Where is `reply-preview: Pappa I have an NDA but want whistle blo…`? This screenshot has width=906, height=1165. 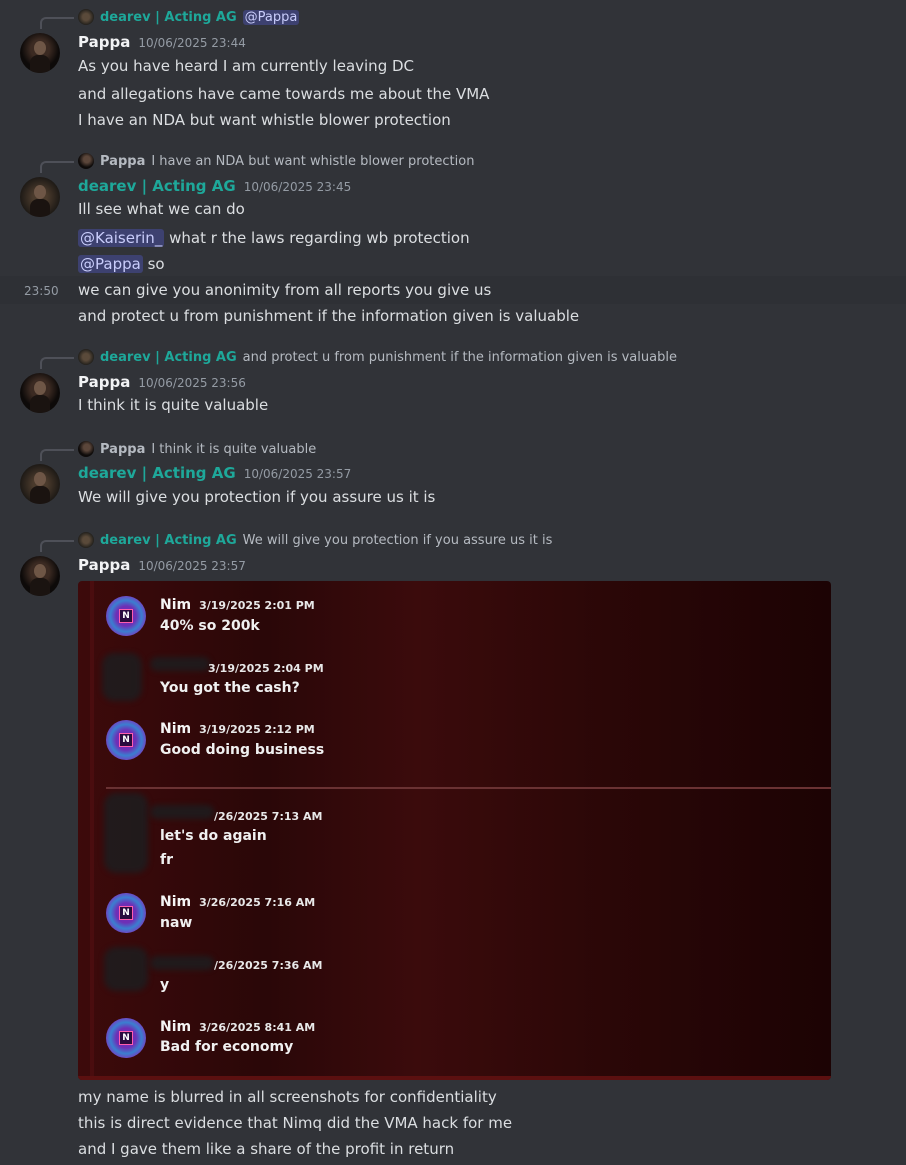 reply-preview: Pappa I have an NDA but want whistle blo… is located at coordinates (276, 161).